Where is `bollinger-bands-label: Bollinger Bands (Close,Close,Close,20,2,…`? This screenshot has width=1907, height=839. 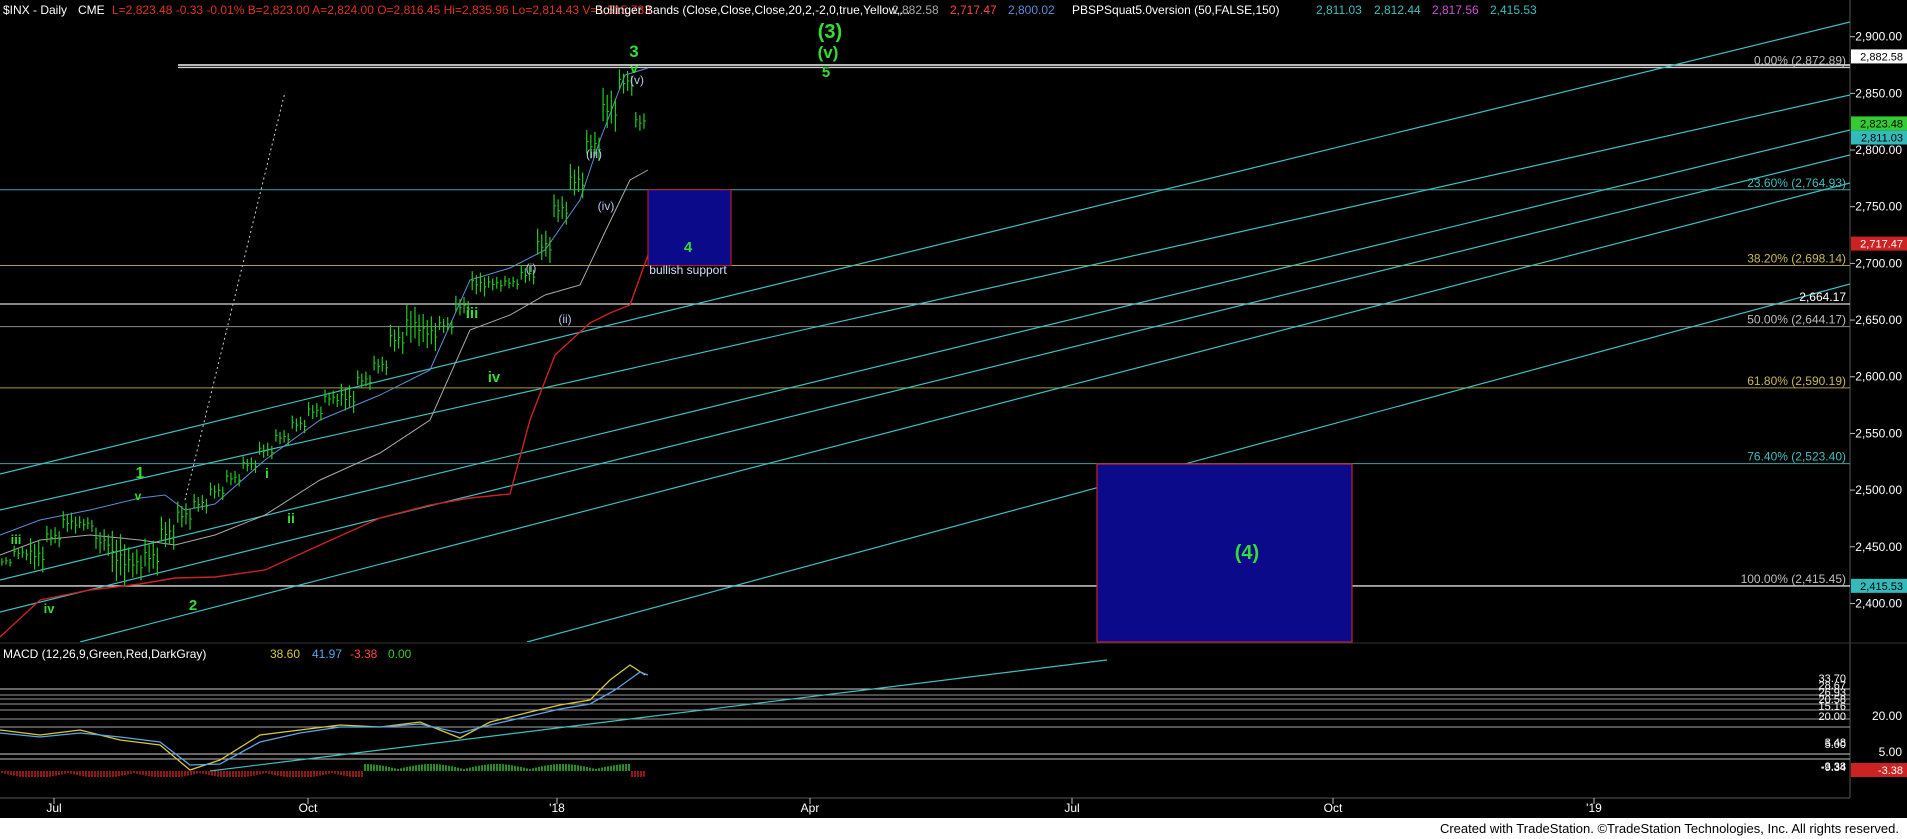
bollinger-bands-label: Bollinger Bands (Close,Close,Close,20,2,… is located at coordinates (752, 10).